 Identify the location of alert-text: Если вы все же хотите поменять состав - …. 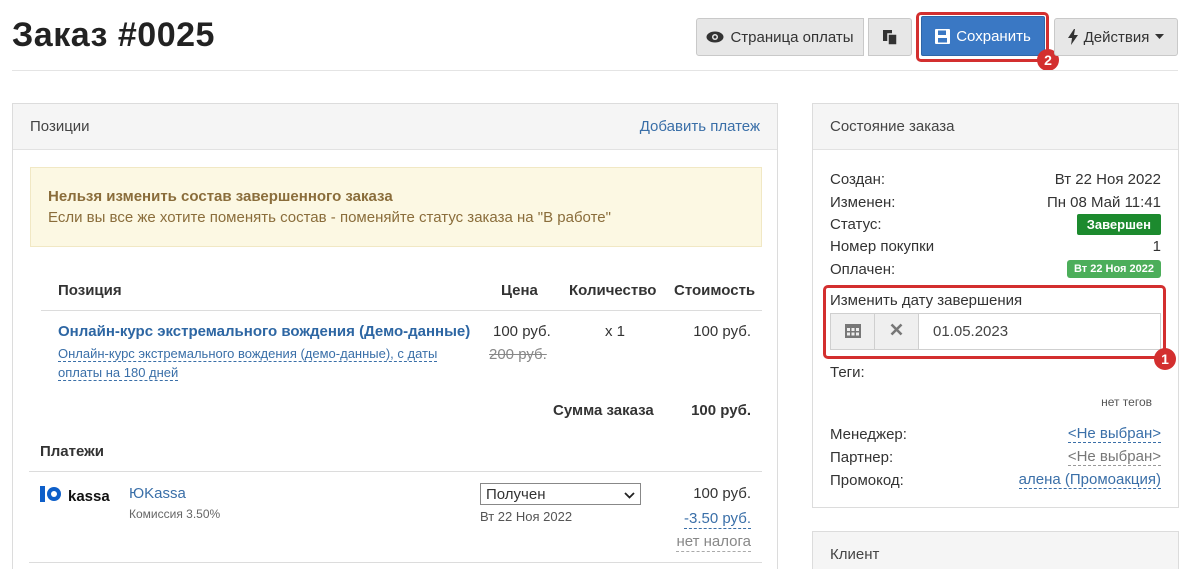
(329, 217).